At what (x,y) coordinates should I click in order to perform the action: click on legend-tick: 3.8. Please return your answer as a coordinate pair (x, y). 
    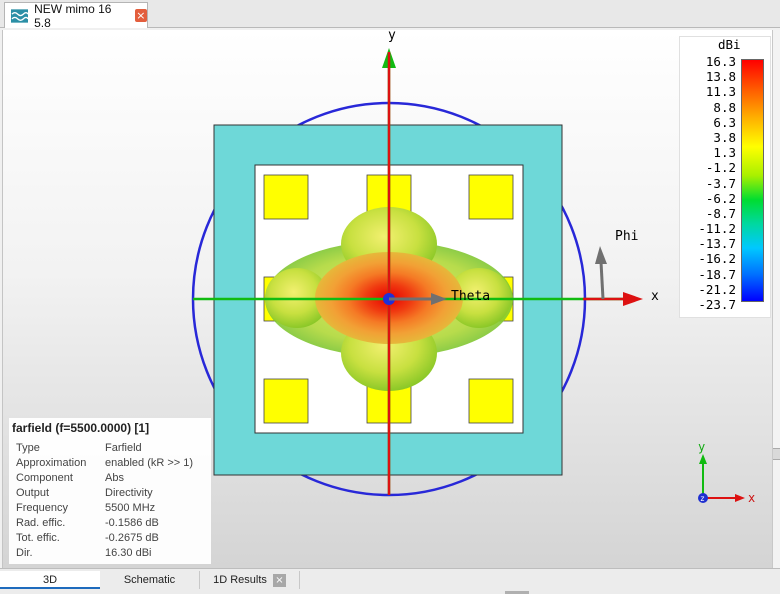
    Looking at the image, I should click on (724, 137).